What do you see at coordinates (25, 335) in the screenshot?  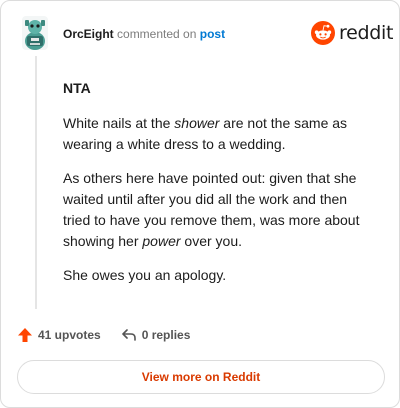 I see `upvote-arrow-icon` at bounding box center [25, 335].